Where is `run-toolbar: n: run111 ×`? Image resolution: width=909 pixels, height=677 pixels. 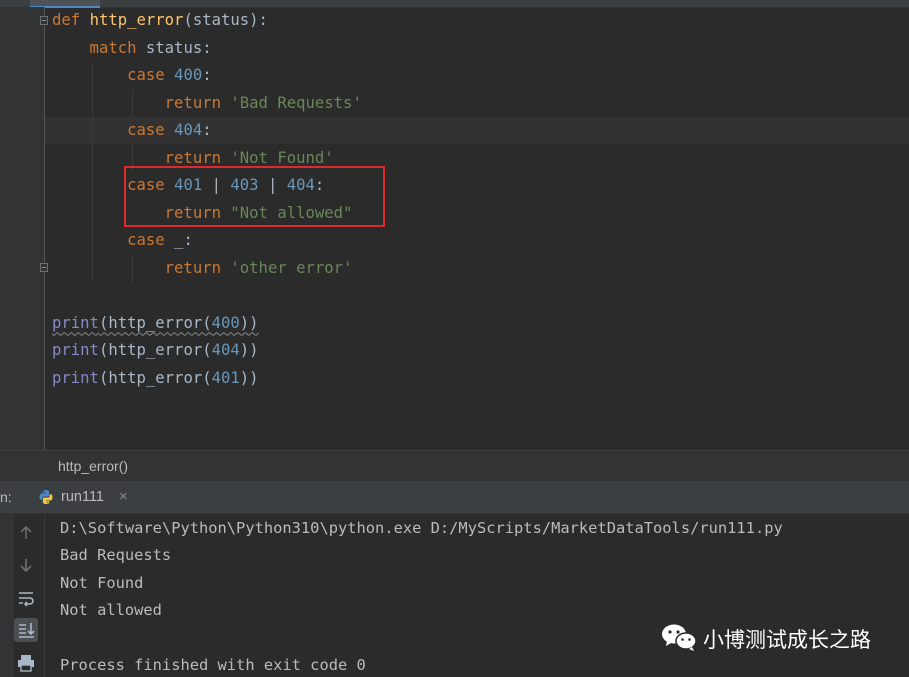 run-toolbar: n: run111 × is located at coordinates (454, 497).